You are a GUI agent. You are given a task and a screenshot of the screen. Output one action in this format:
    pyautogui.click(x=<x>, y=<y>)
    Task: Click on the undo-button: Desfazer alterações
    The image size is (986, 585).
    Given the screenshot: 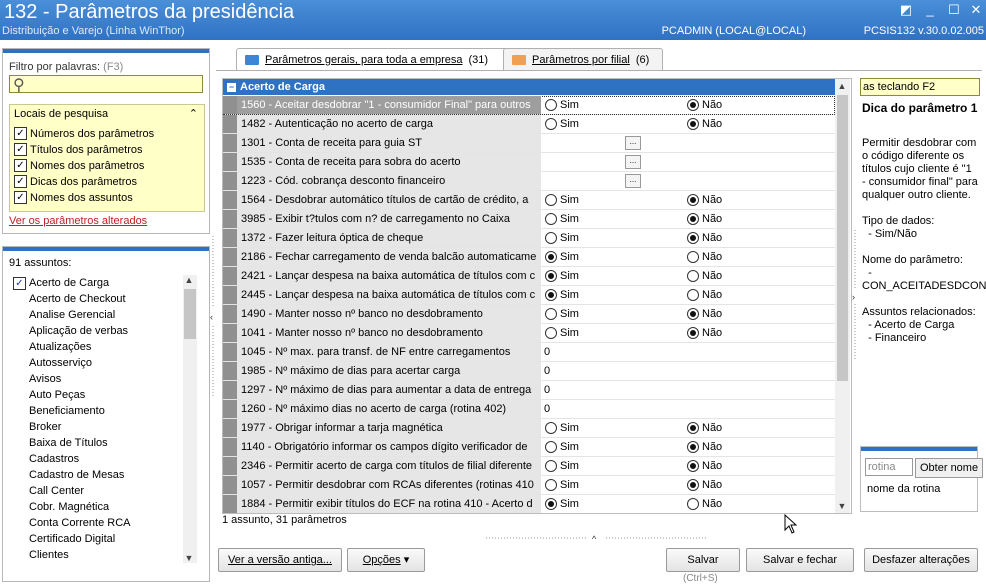 What is the action you would take?
    pyautogui.click(x=921, y=560)
    